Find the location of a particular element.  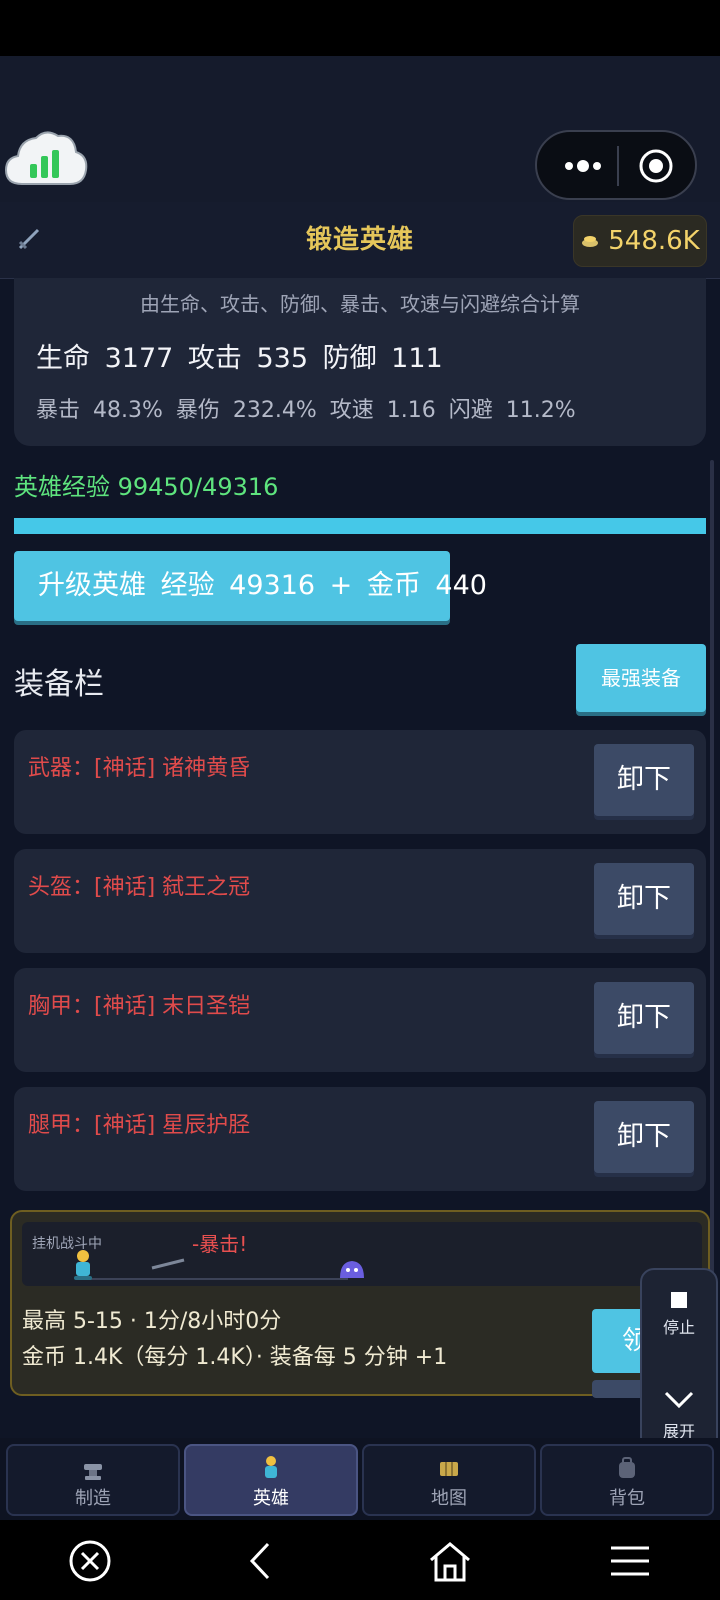

hero-exp-label: 英雄经验 99450/49316 is located at coordinates (146, 487).